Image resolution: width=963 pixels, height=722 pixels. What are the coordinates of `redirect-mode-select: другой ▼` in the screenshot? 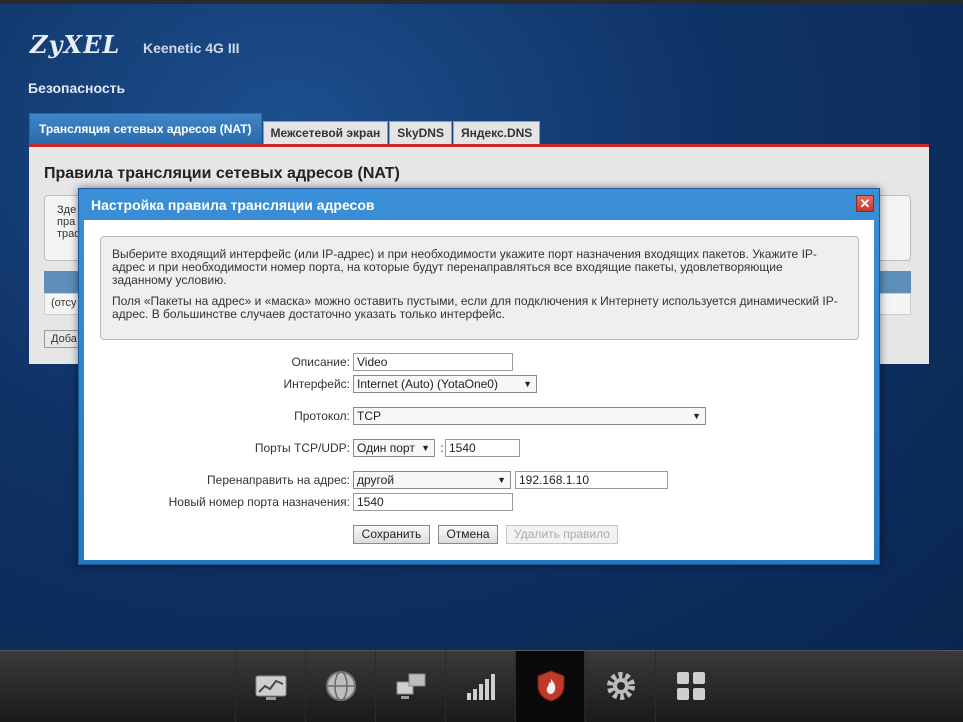 It's located at (432, 480).